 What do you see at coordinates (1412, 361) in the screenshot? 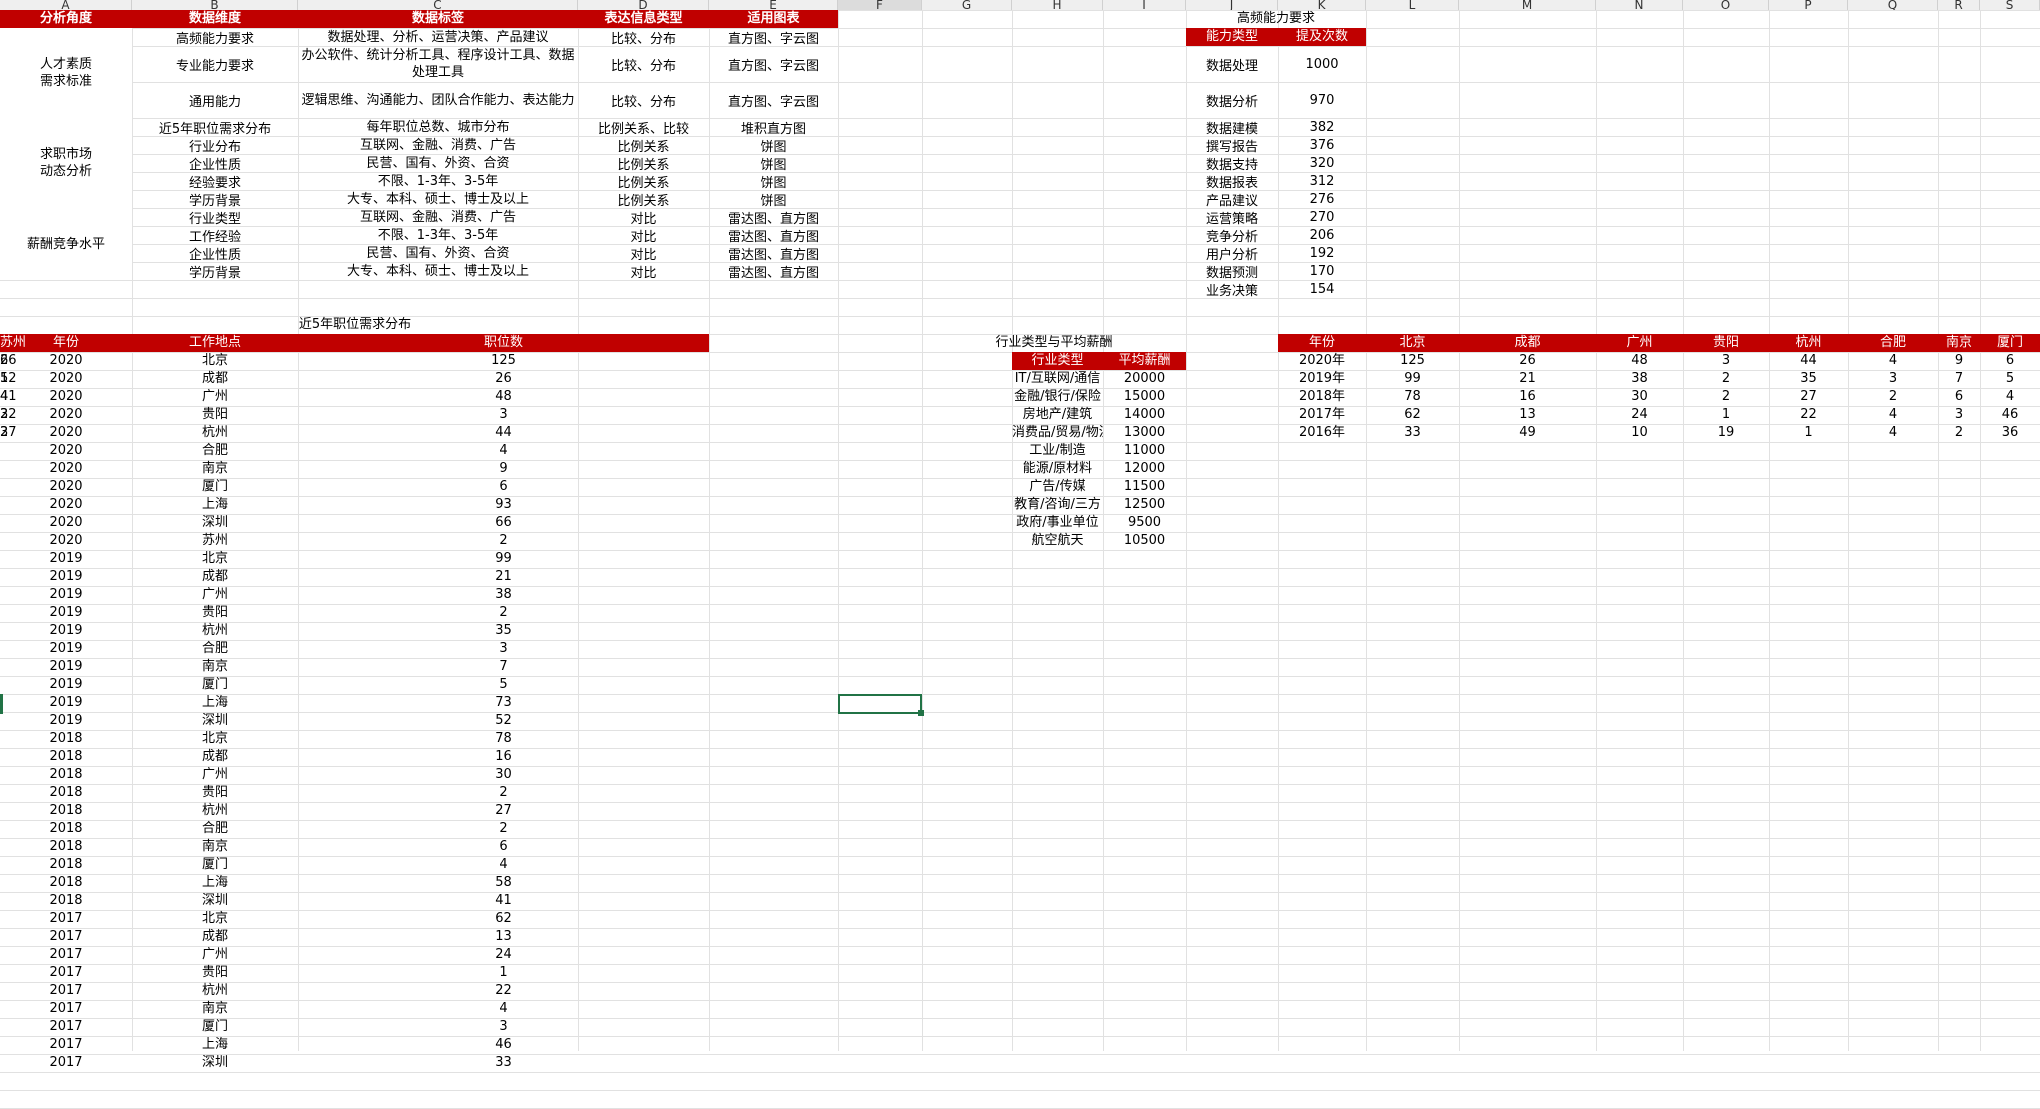
I see `pivot-cell: 125` at bounding box center [1412, 361].